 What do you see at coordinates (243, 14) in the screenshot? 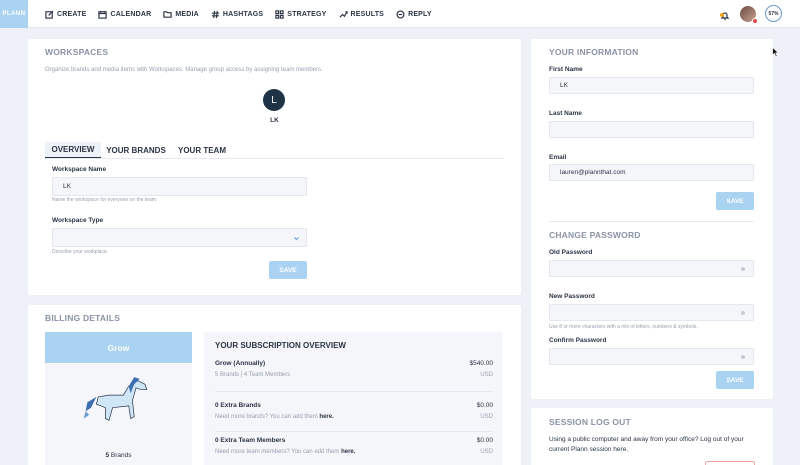
I see `nav-hashtags-label: HASHTAGS` at bounding box center [243, 14].